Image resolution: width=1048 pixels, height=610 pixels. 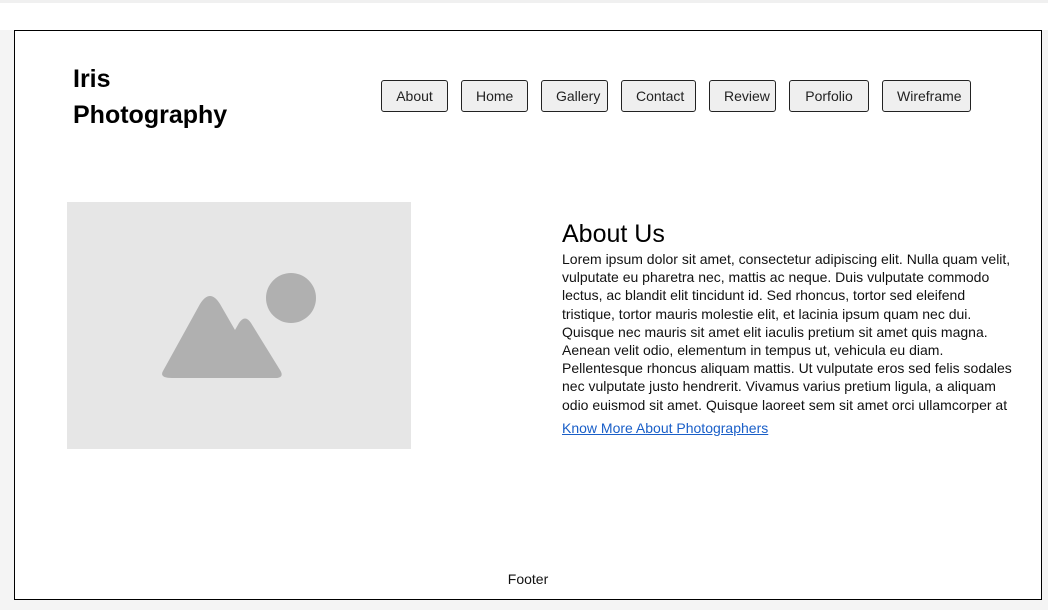 What do you see at coordinates (528, 579) in the screenshot?
I see `footer: Footer` at bounding box center [528, 579].